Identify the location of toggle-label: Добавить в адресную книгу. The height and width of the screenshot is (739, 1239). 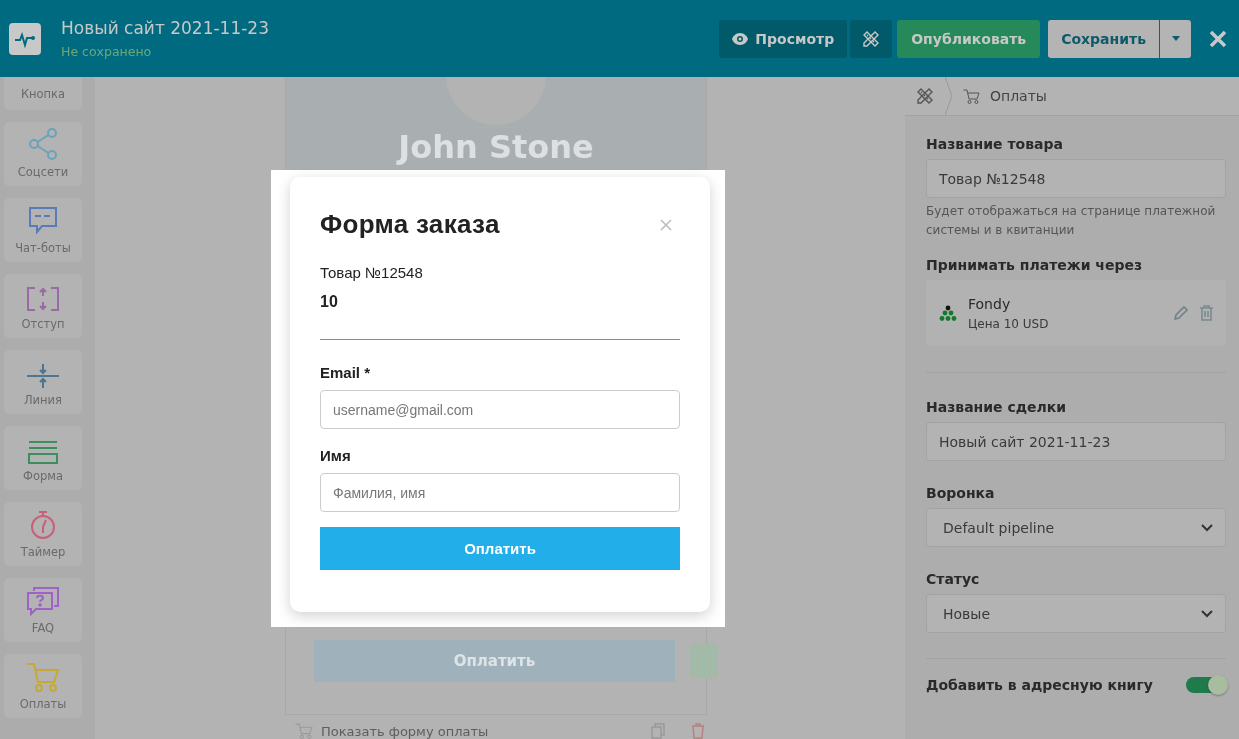
(1039, 685).